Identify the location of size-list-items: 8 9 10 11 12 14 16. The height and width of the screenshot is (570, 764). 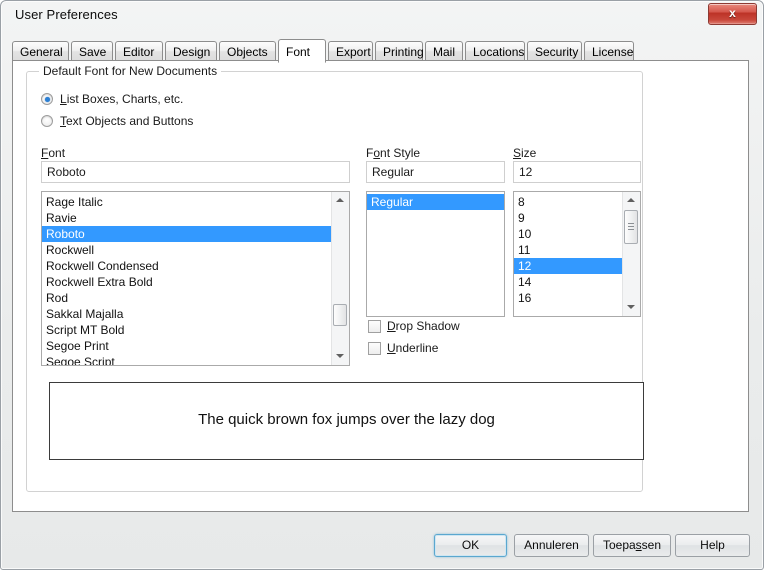
(568, 255).